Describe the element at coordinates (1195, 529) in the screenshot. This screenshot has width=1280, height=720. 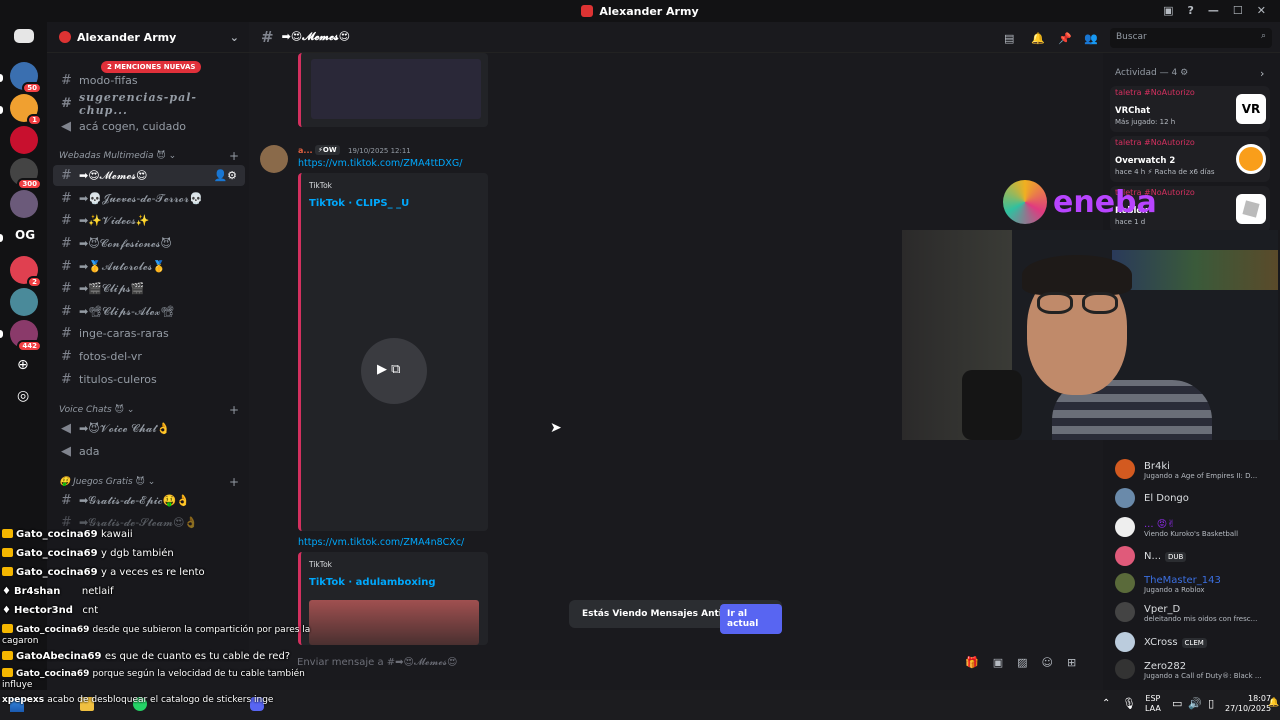
I see `member-item: ... 😡✌ Viendo Kuroko's Basketball` at that location.